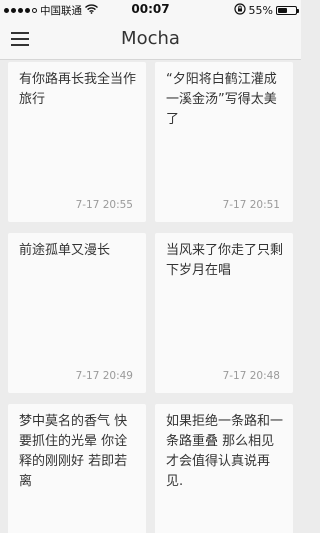 The width and height of the screenshot is (320, 533). What do you see at coordinates (150, 10) in the screenshot?
I see `status-bar: 中国联通 00:07 55%` at bounding box center [150, 10].